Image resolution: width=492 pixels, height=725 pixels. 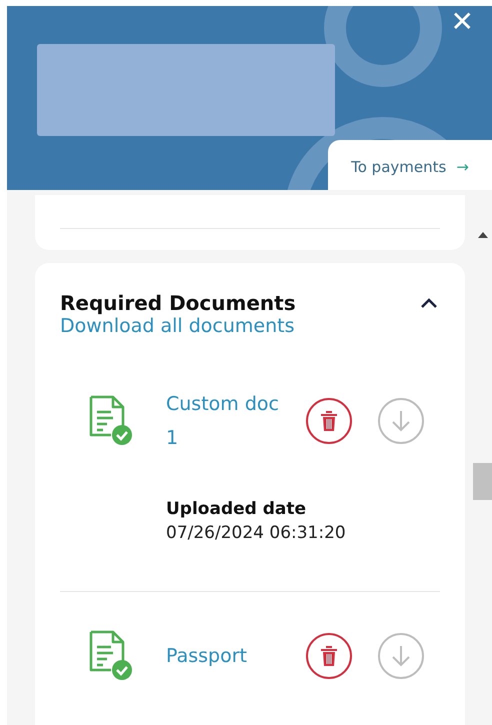 What do you see at coordinates (226, 421) in the screenshot?
I see `document-name: Custom doc 1` at bounding box center [226, 421].